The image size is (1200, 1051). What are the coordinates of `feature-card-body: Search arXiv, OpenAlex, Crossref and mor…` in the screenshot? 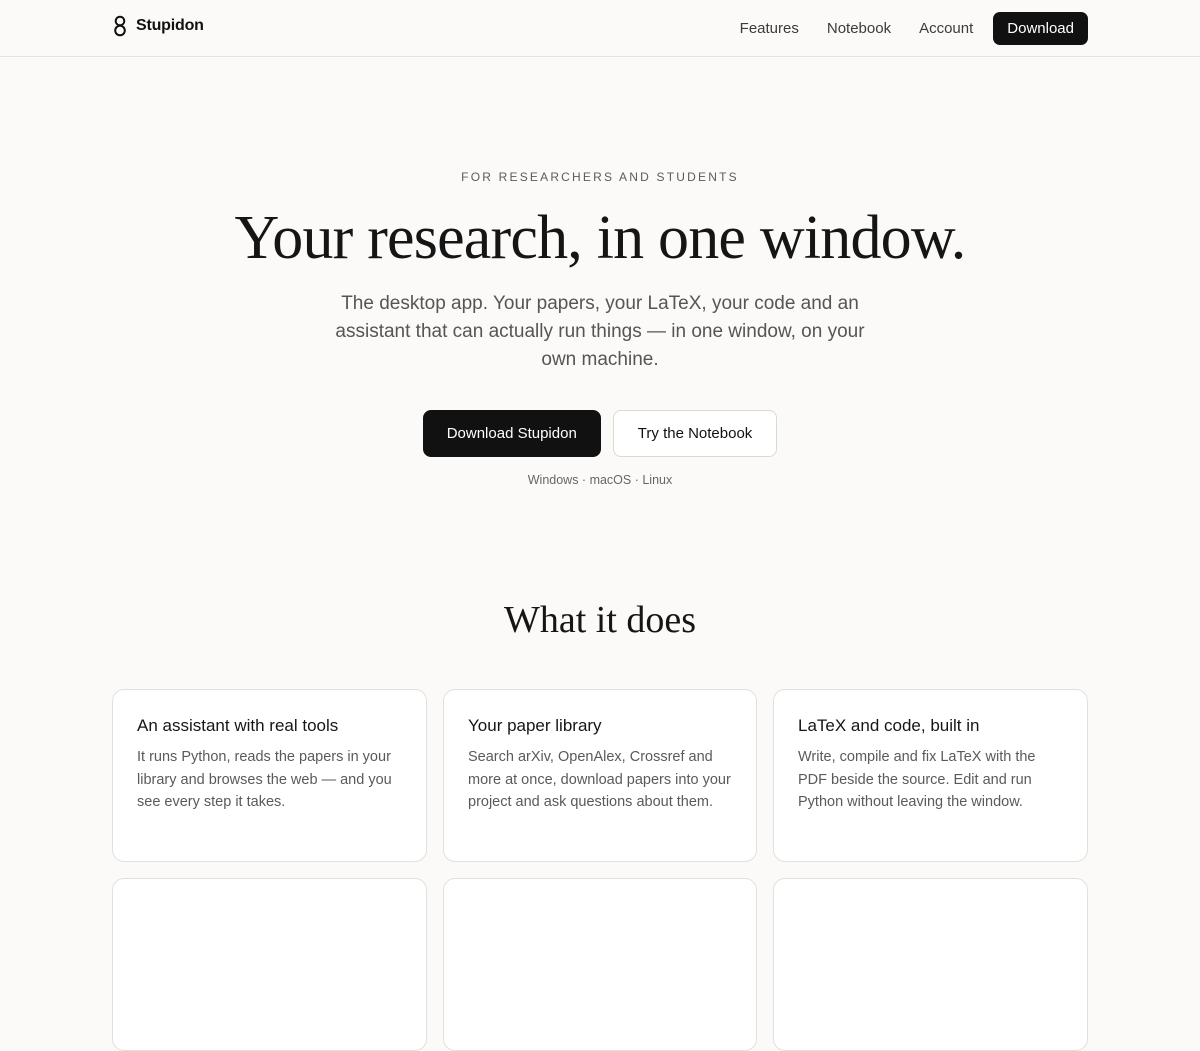 It's located at (599, 779).